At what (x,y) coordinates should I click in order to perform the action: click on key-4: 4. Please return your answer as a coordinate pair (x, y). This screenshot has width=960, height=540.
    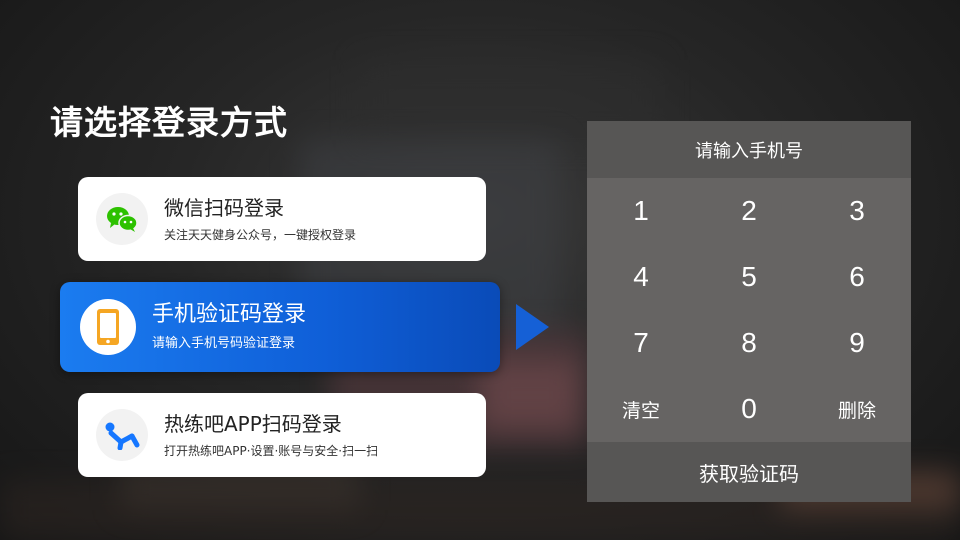
    Looking at the image, I should click on (641, 277).